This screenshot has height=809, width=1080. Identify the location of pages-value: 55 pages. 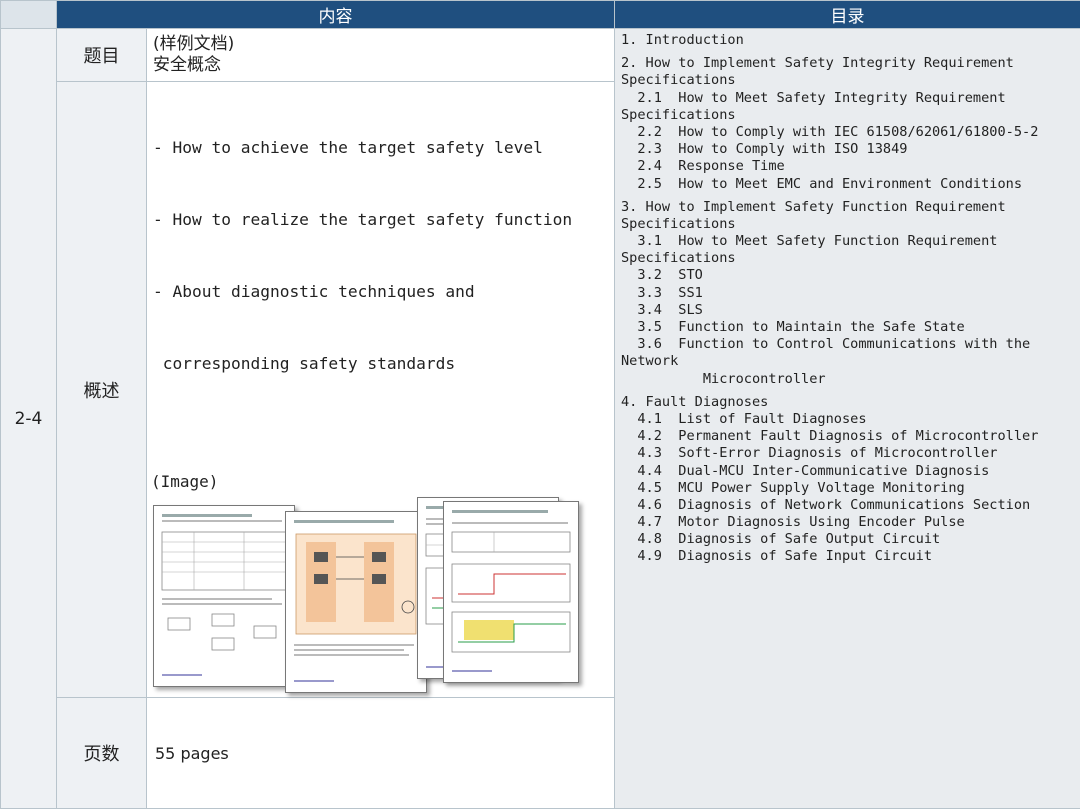
(381, 753).